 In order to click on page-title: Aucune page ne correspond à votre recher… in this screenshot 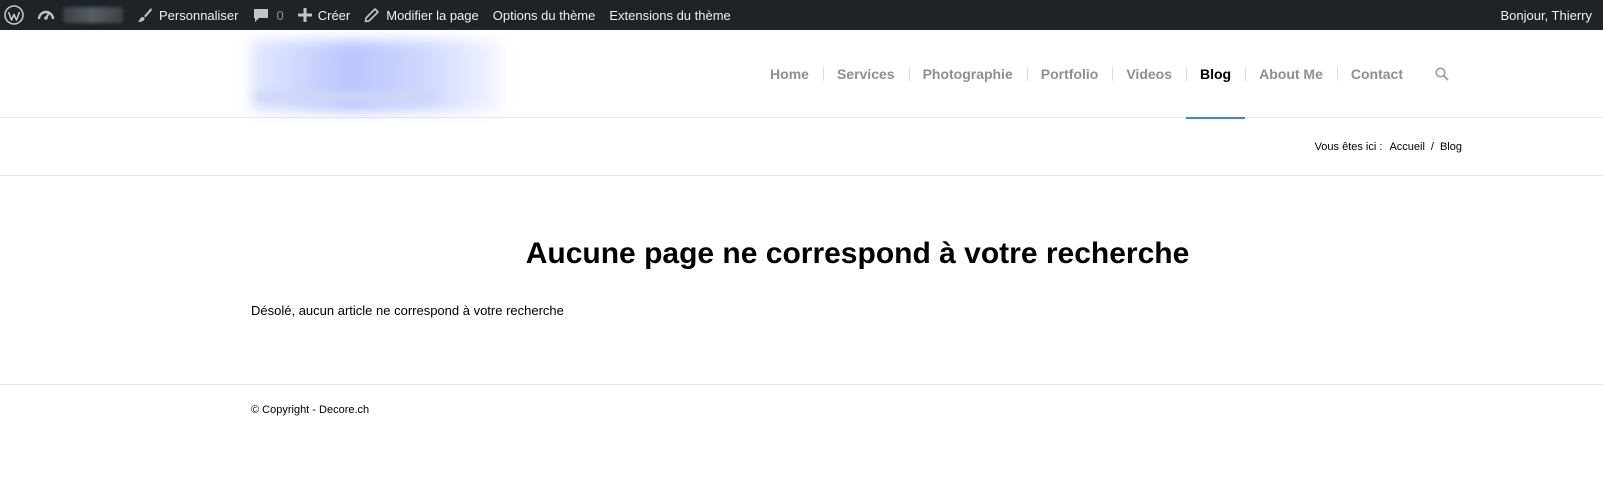, I will do `click(857, 253)`.